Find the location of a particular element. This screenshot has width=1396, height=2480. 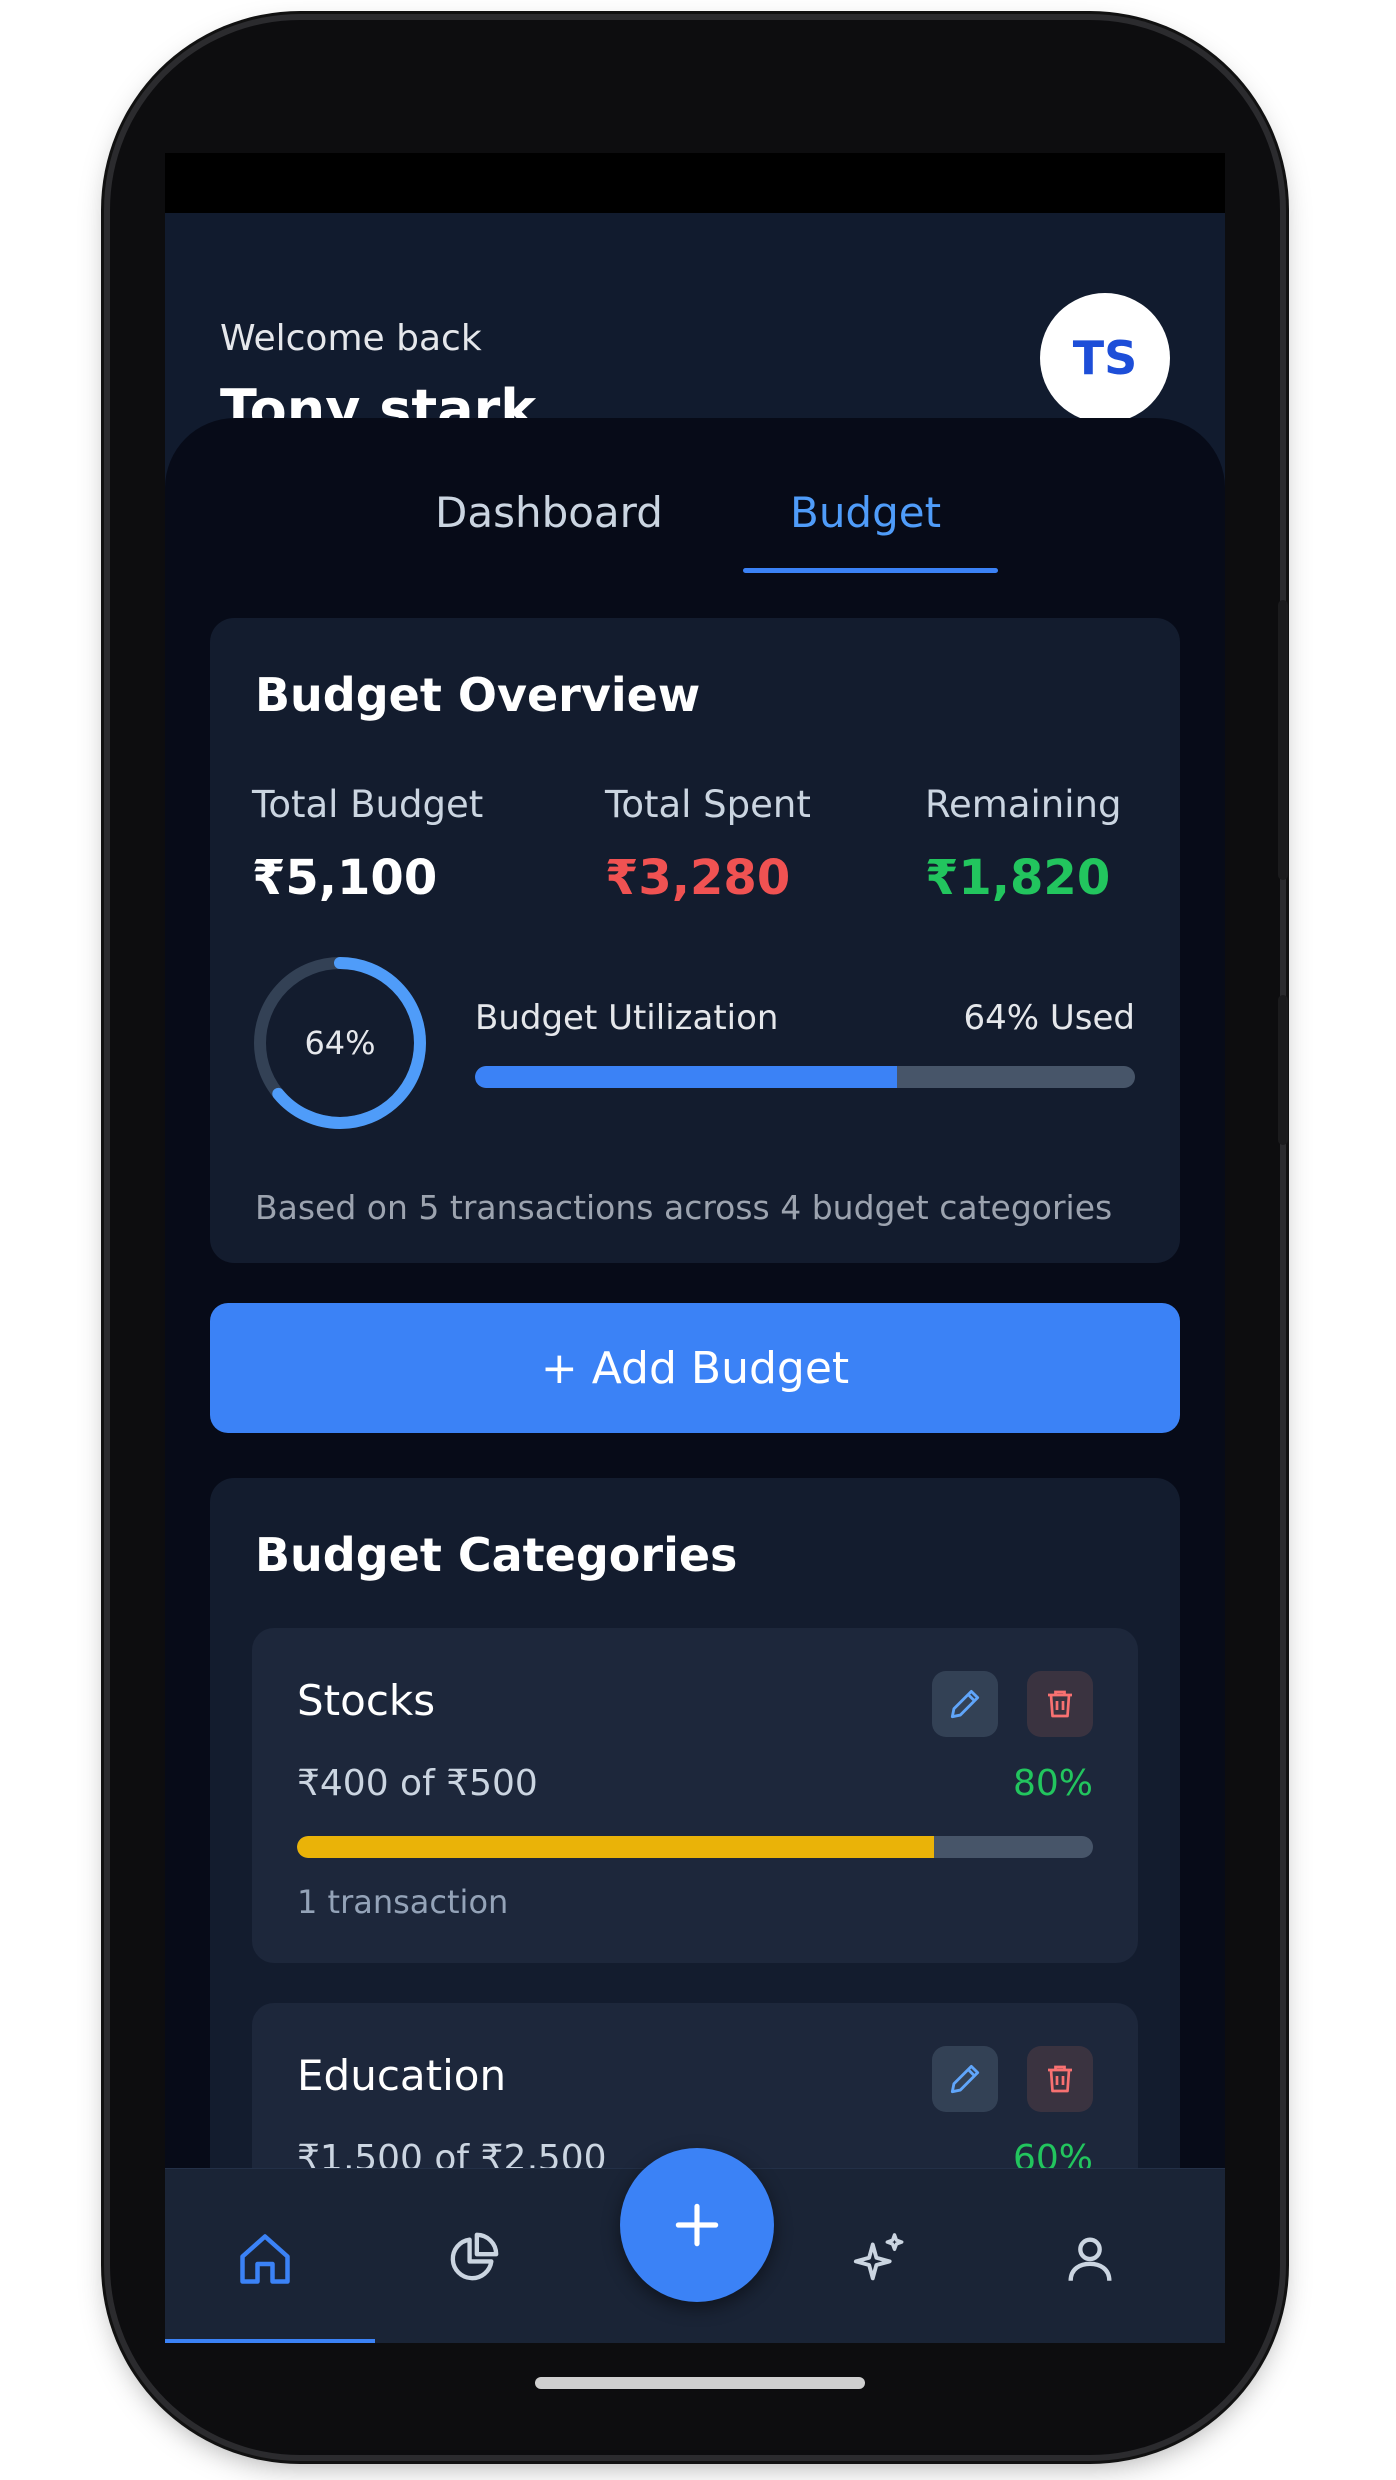

add-transaction-button is located at coordinates (697, 2225).